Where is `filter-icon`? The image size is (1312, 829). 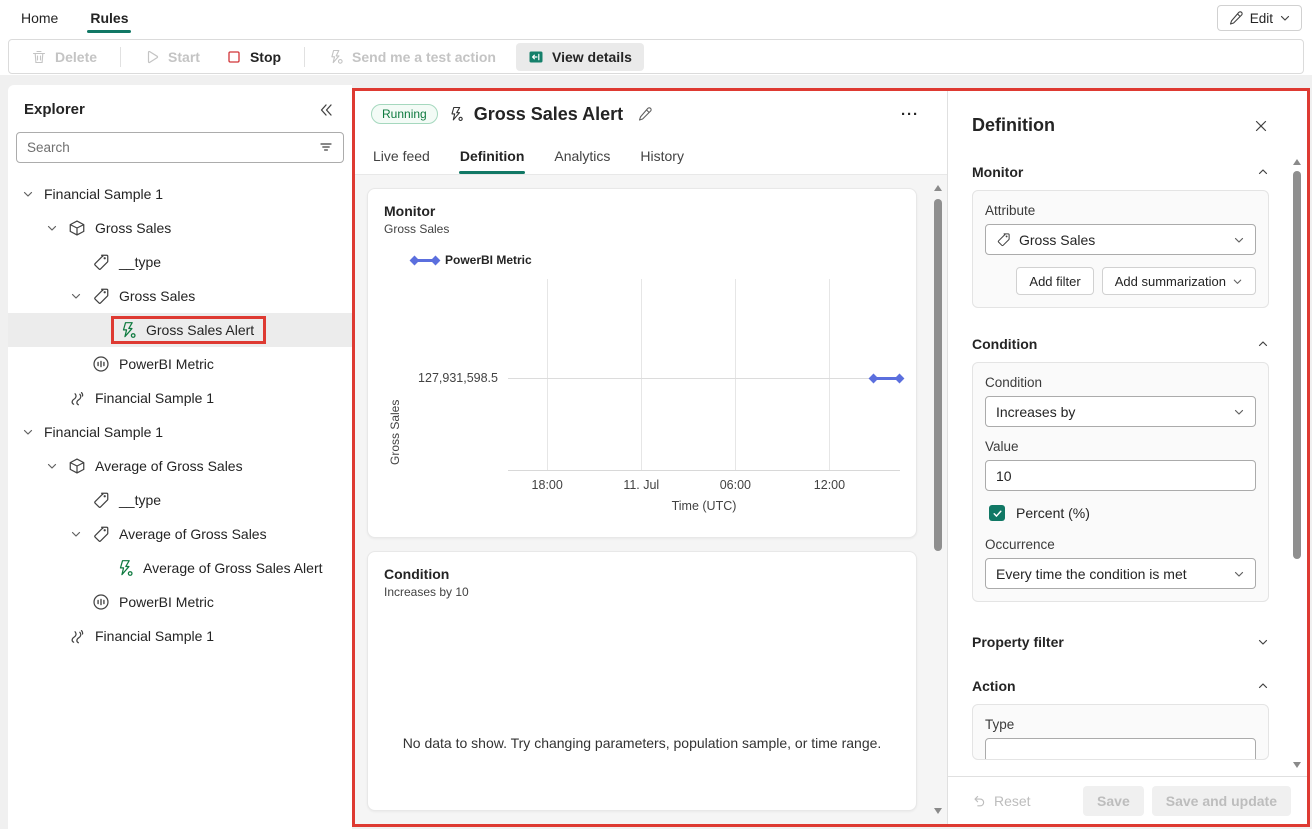
filter-icon is located at coordinates (326, 147).